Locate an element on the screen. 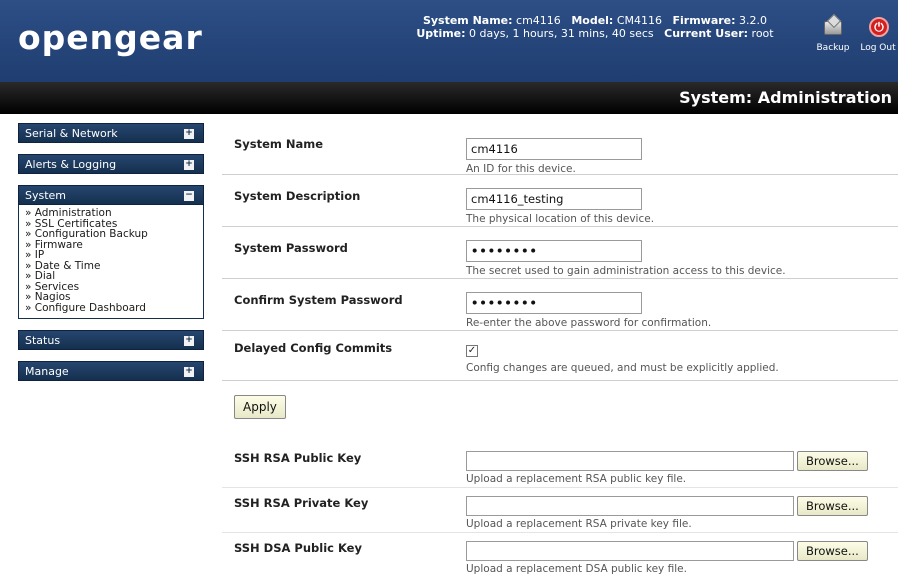  nav-header-alerts-logging: Alerts & Logging + is located at coordinates (111, 164).